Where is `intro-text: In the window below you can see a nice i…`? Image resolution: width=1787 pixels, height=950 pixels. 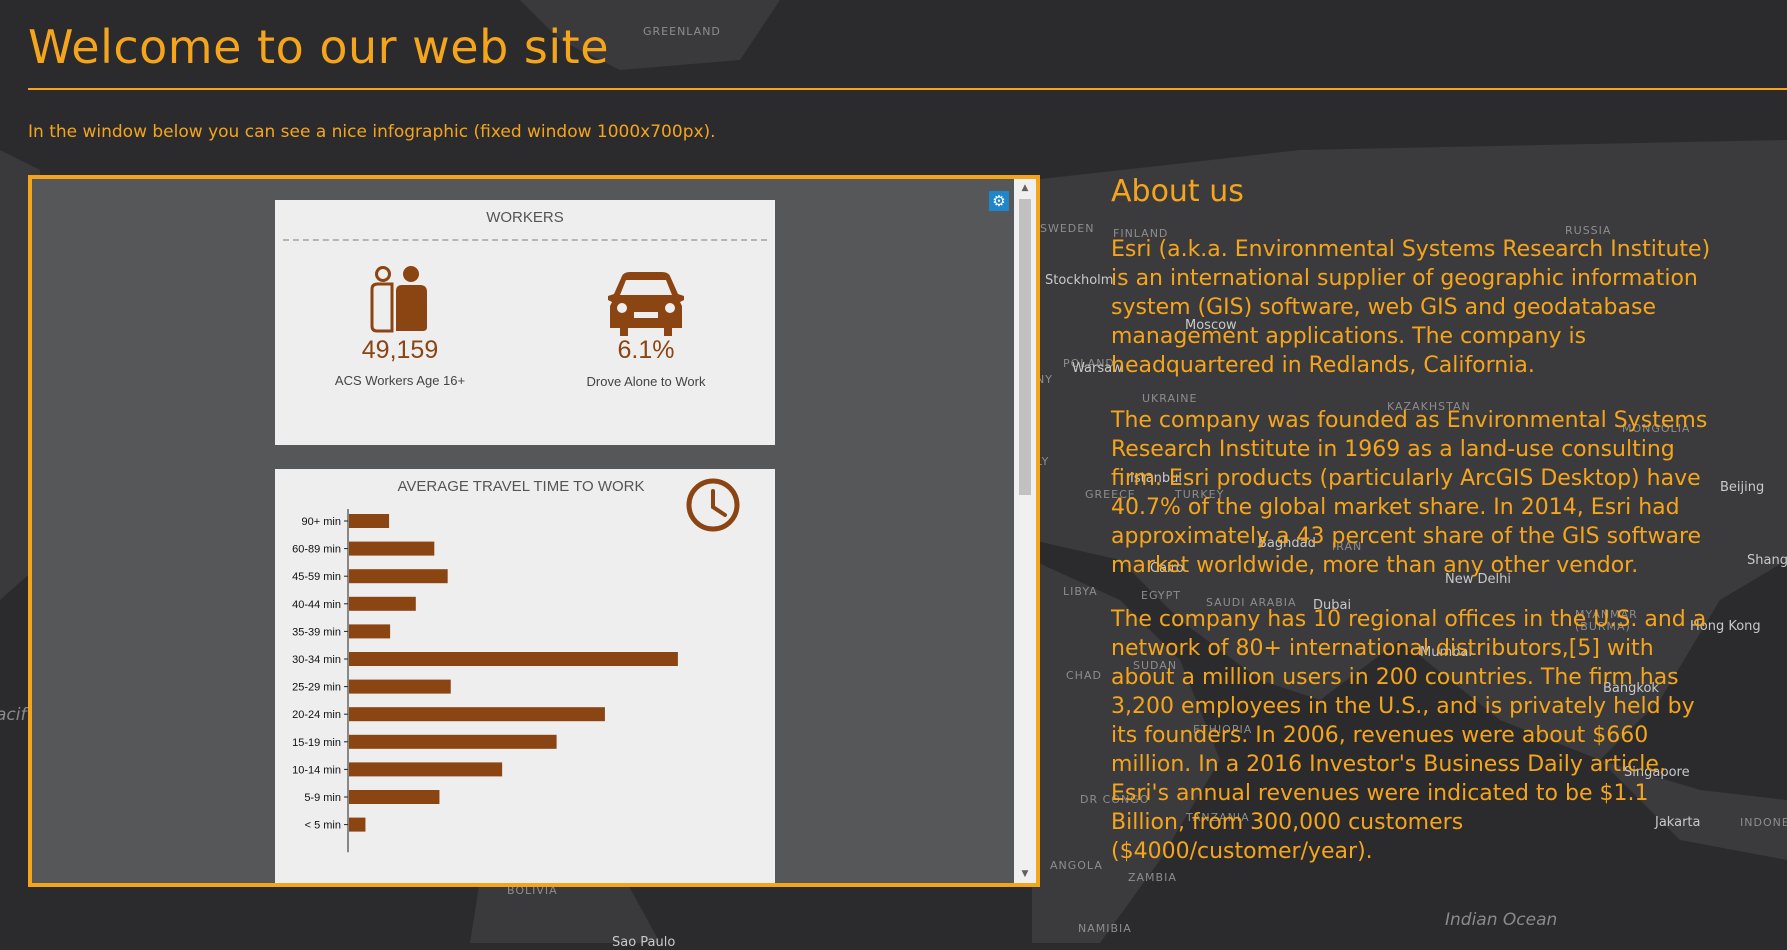 intro-text: In the window below you can see a nice i… is located at coordinates (372, 132).